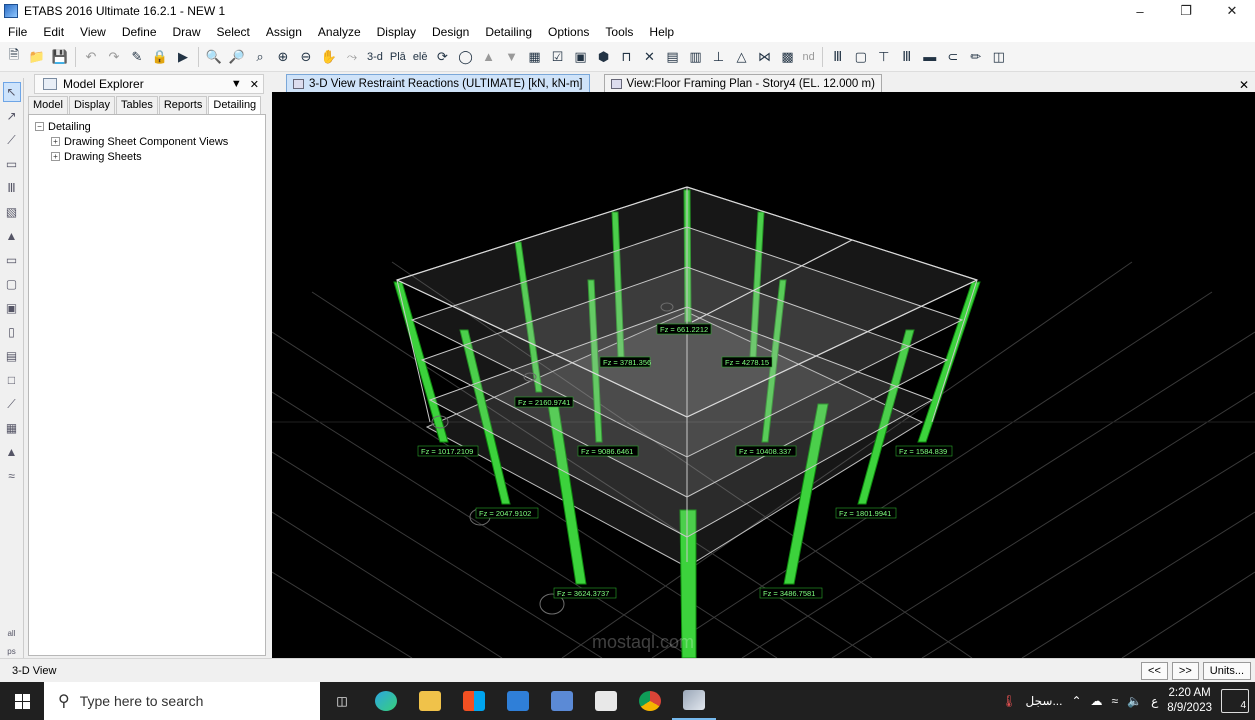 Image resolution: width=1255 pixels, height=720 pixels. Describe the element at coordinates (443, 57) in the screenshot. I see `rotate-icon: ⟳` at that location.